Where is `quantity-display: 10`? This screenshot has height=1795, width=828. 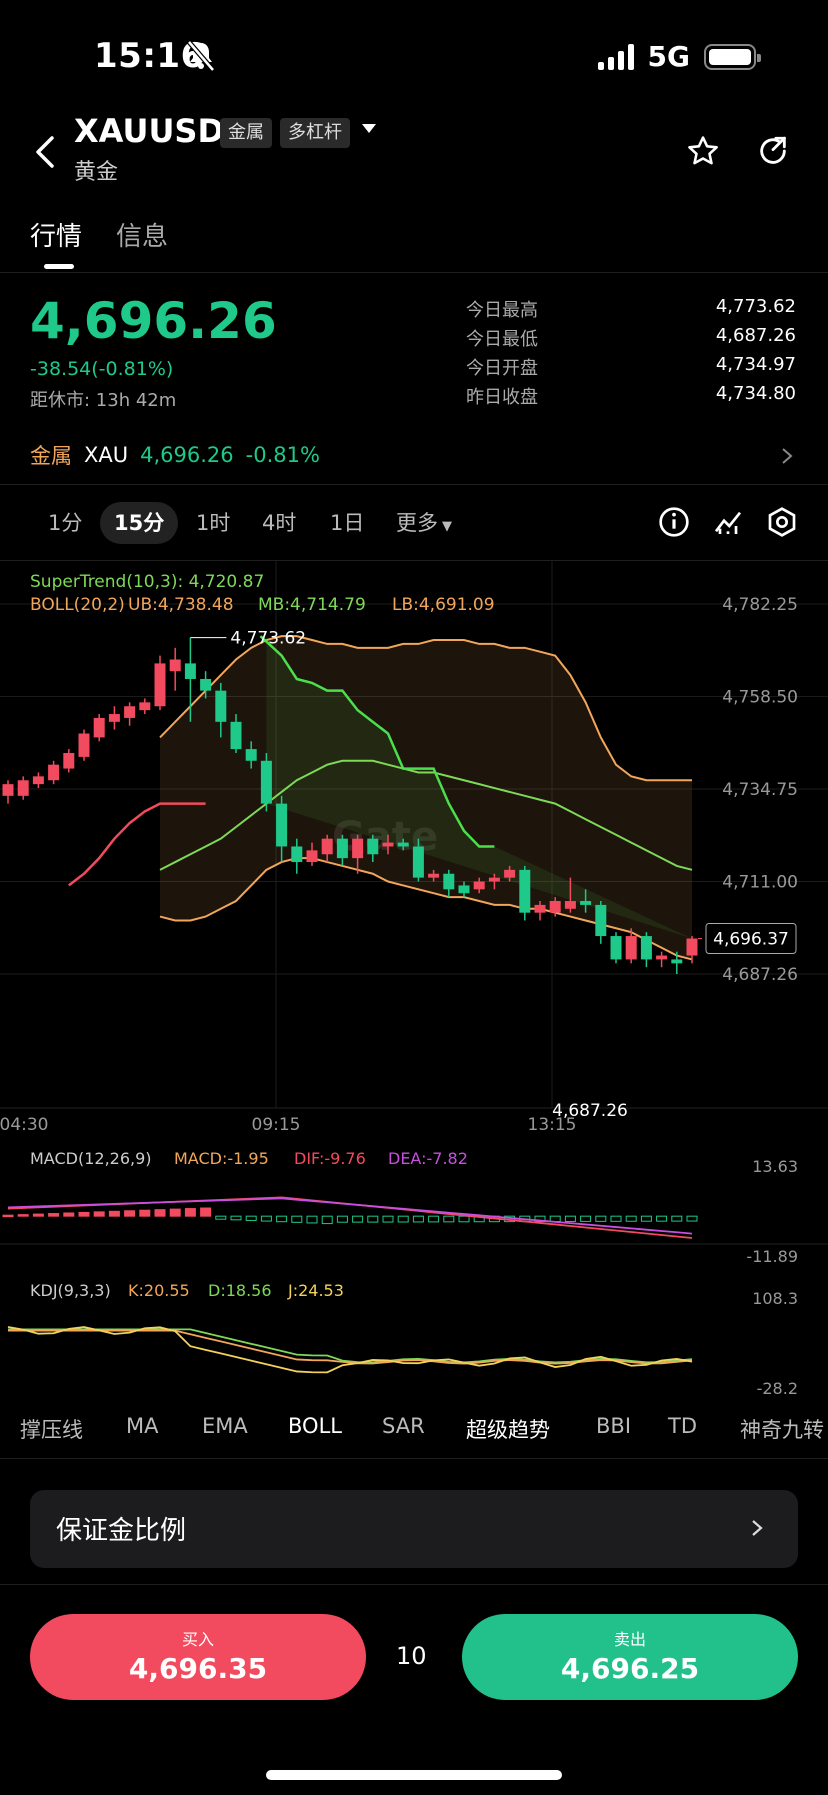 quantity-display: 10 is located at coordinates (411, 1656).